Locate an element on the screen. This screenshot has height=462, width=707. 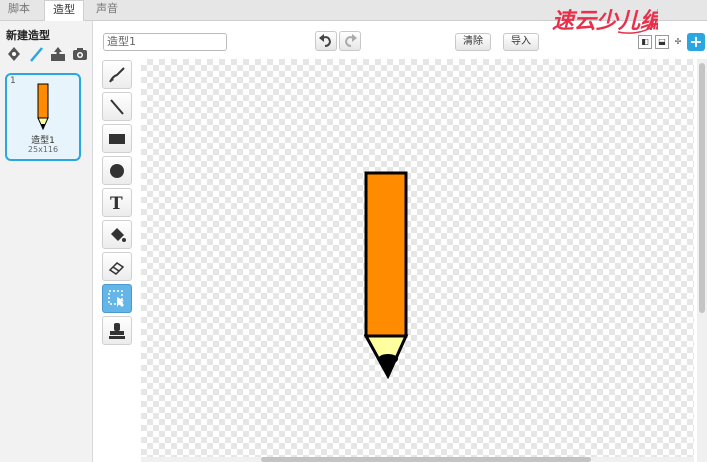
vertical-scrollbar is located at coordinates (702, 260).